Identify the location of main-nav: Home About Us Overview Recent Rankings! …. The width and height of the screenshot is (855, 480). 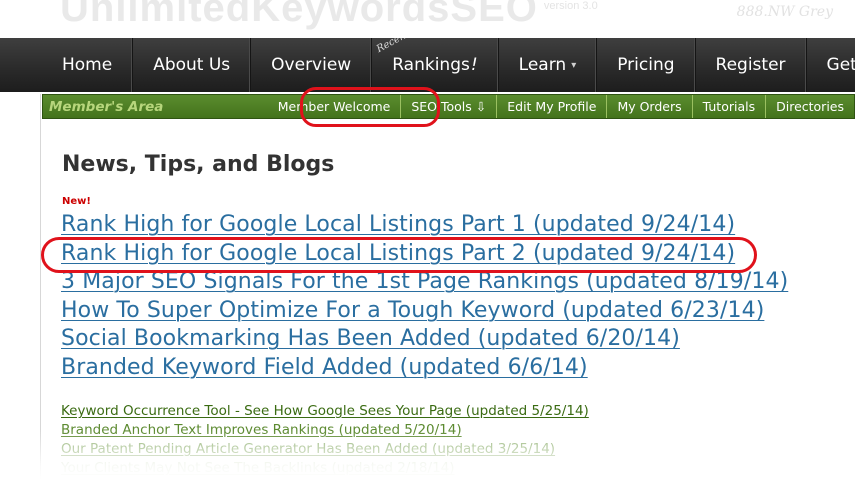
(427, 65).